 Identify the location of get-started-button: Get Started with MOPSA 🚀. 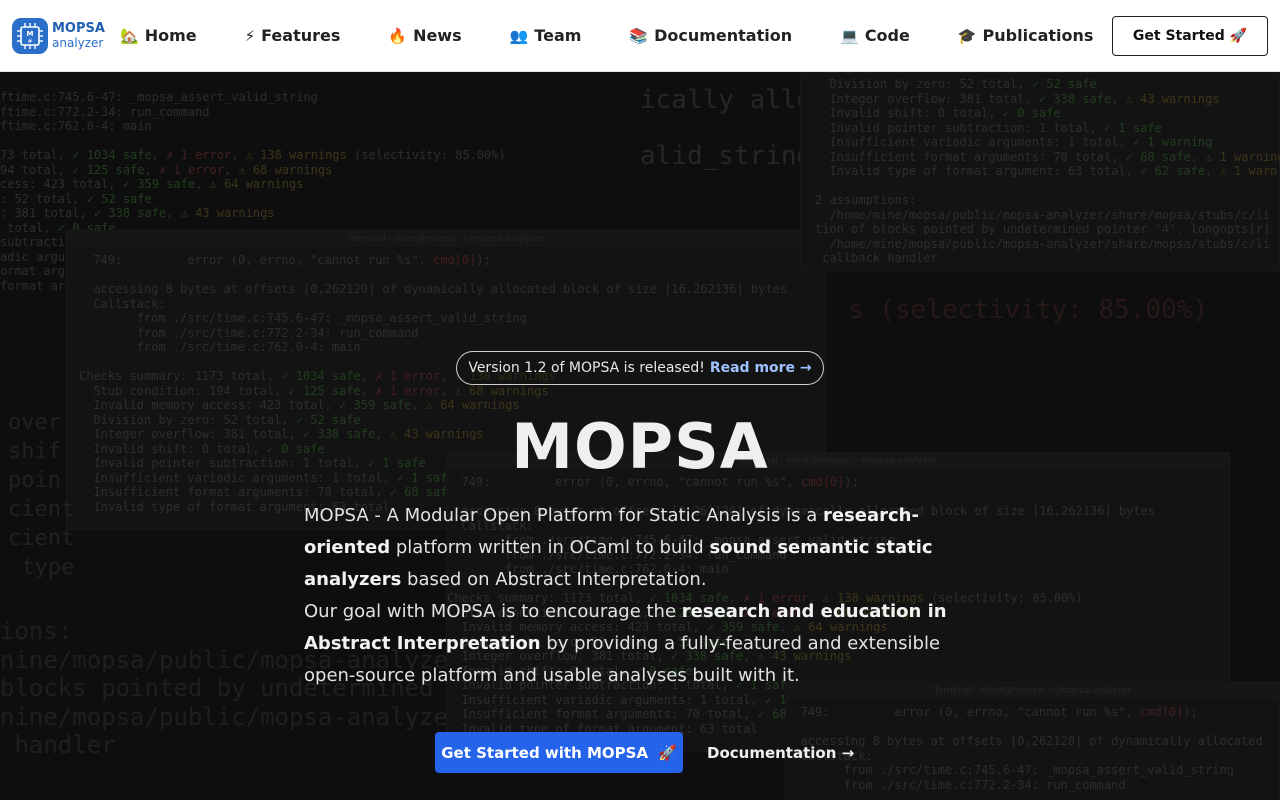
(559, 752).